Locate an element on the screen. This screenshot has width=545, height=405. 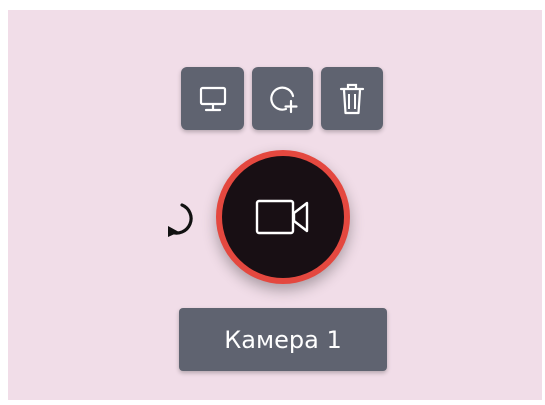
camera-node is located at coordinates (283, 217).